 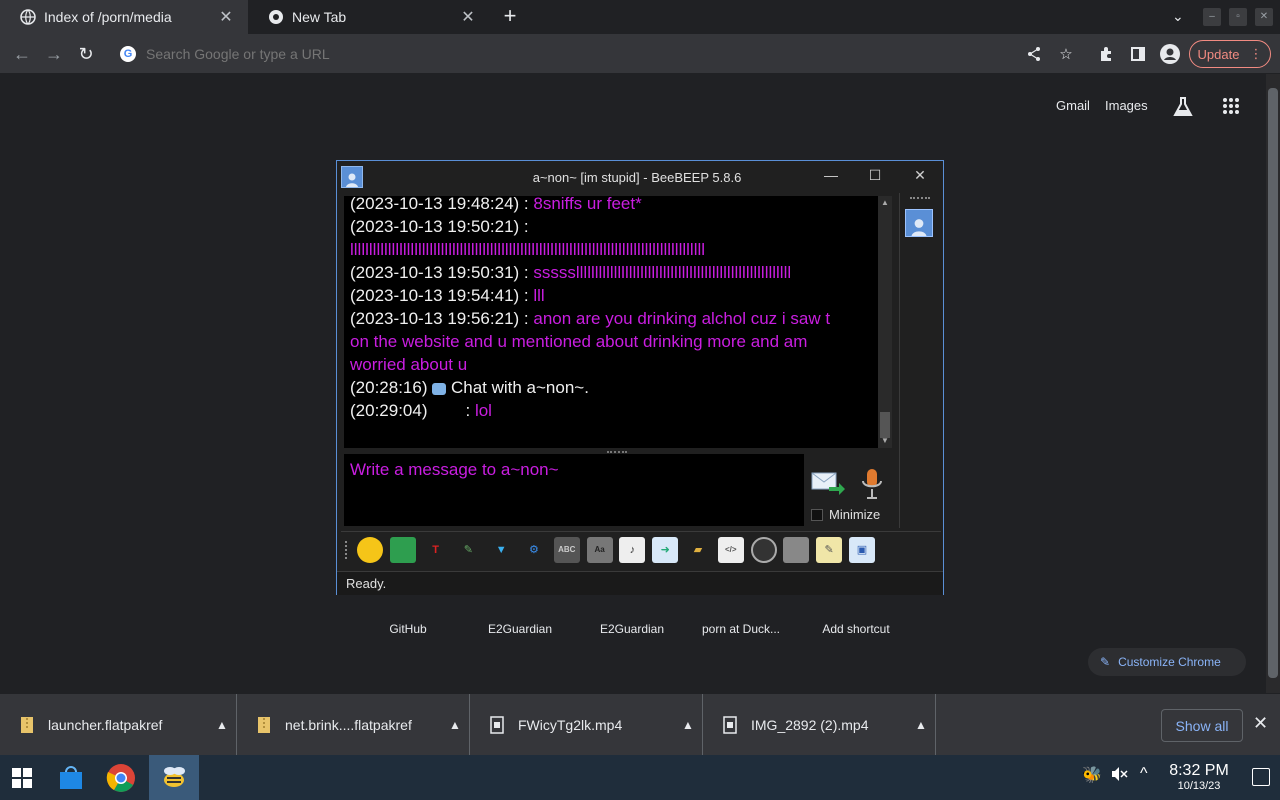 What do you see at coordinates (1167, 662) in the screenshot?
I see `customize-chrome-button: ✎ Customize Chrome` at bounding box center [1167, 662].